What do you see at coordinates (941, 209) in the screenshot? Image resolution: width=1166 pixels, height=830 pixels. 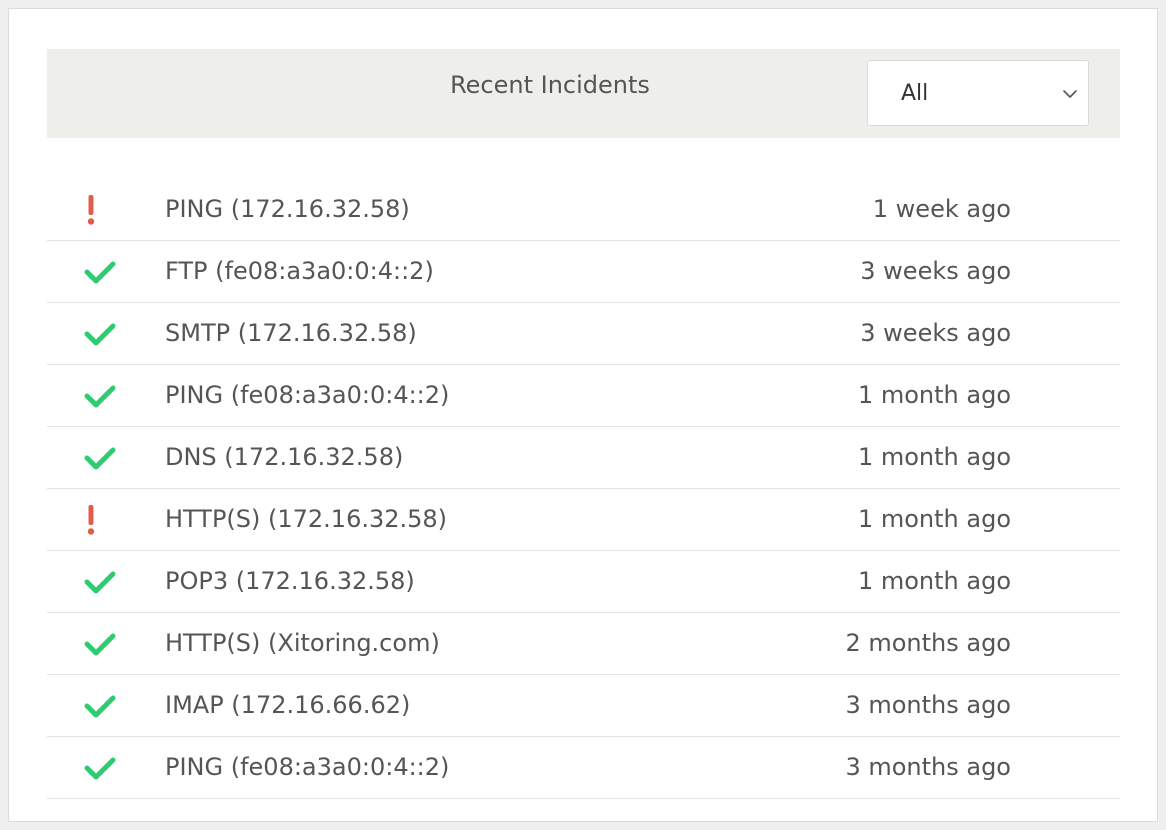 I see `incident-time: 1 week ago` at bounding box center [941, 209].